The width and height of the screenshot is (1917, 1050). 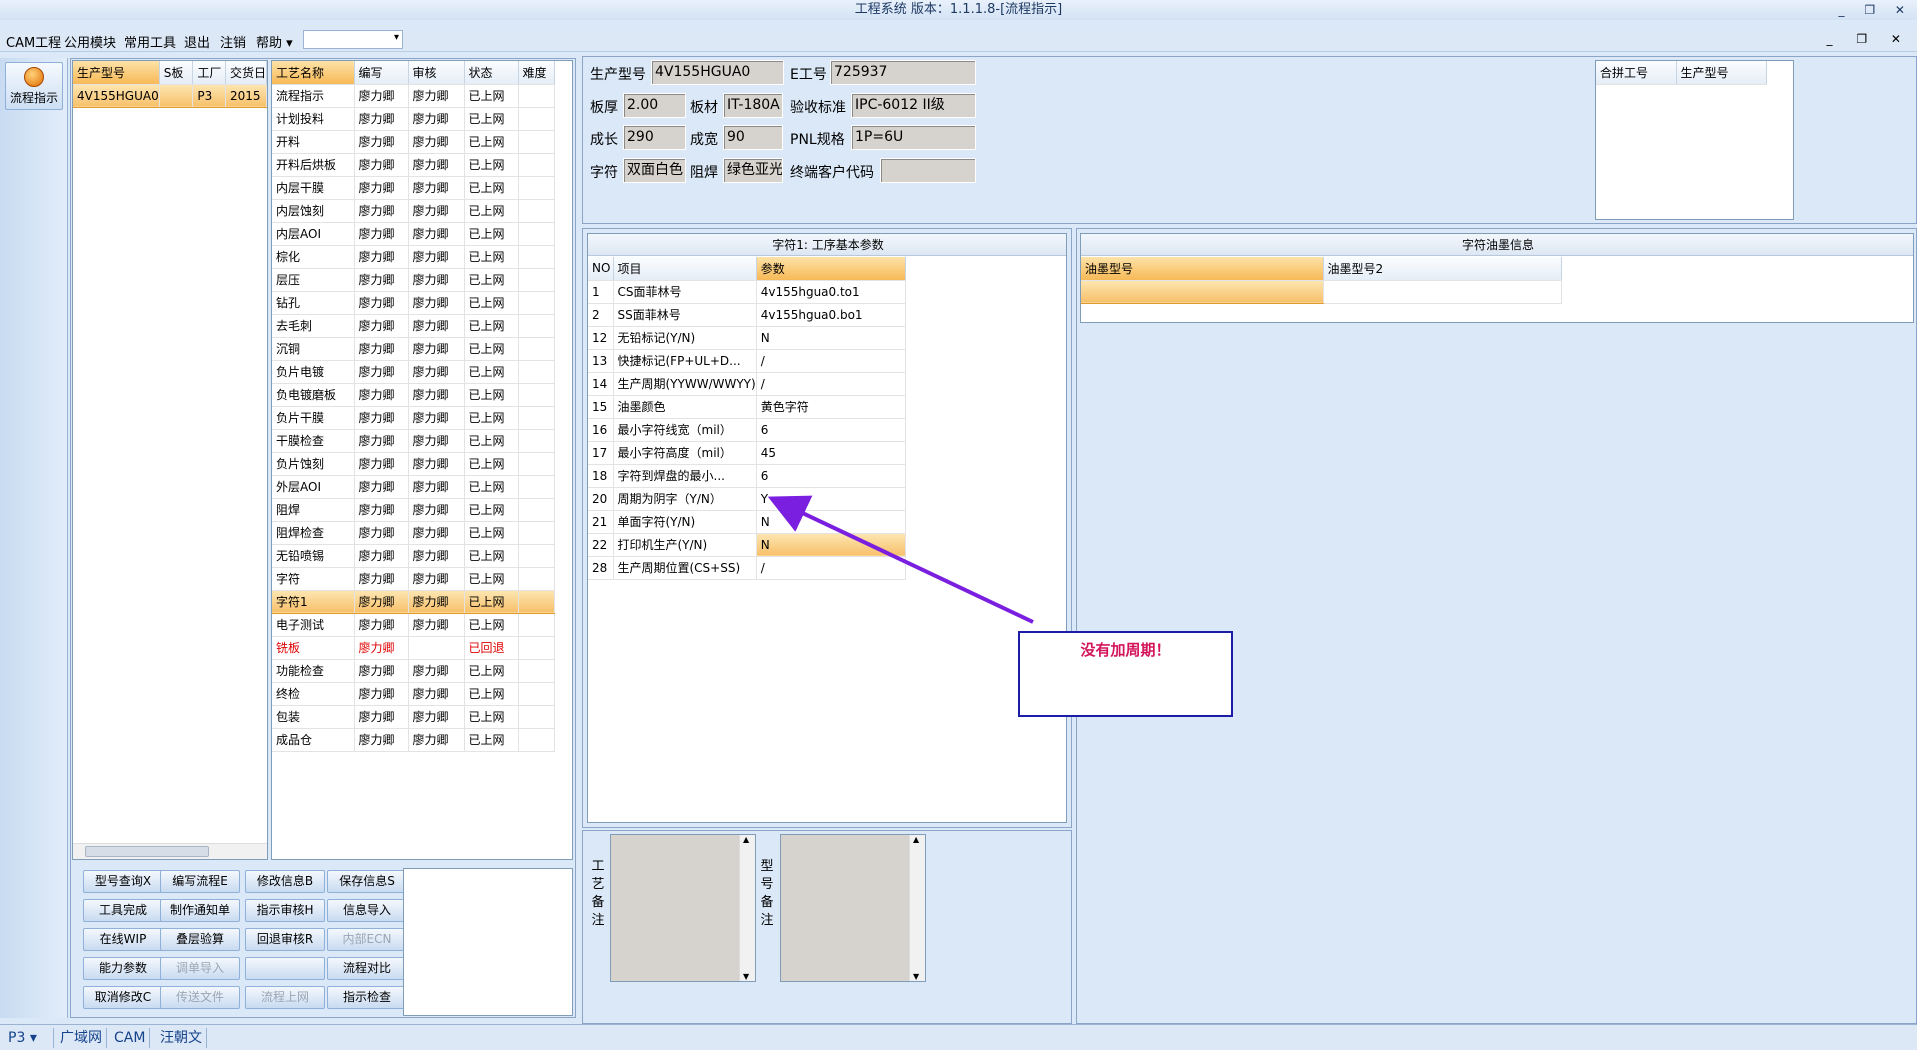 I want to click on status-module: CAM, so click(x=130, y=1038).